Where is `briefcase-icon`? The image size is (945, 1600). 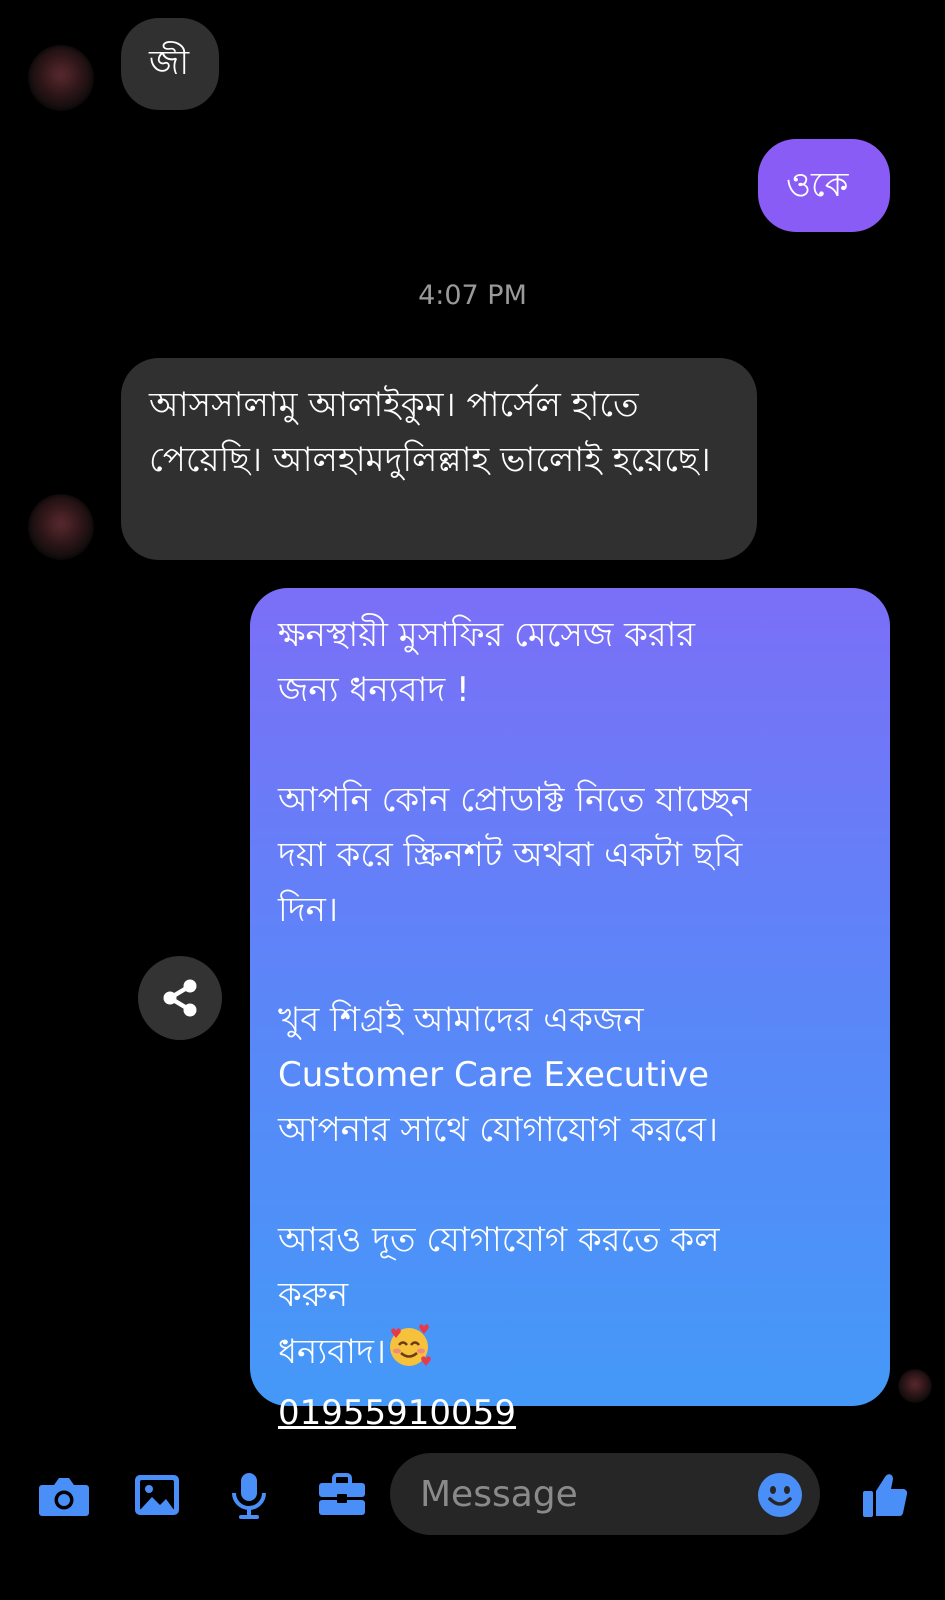
briefcase-icon is located at coordinates (342, 1494).